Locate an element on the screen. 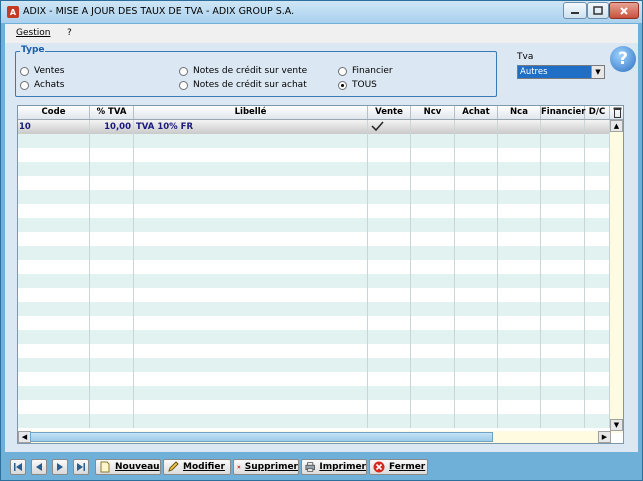 The height and width of the screenshot is (481, 643). cell-financier is located at coordinates (563, 127).